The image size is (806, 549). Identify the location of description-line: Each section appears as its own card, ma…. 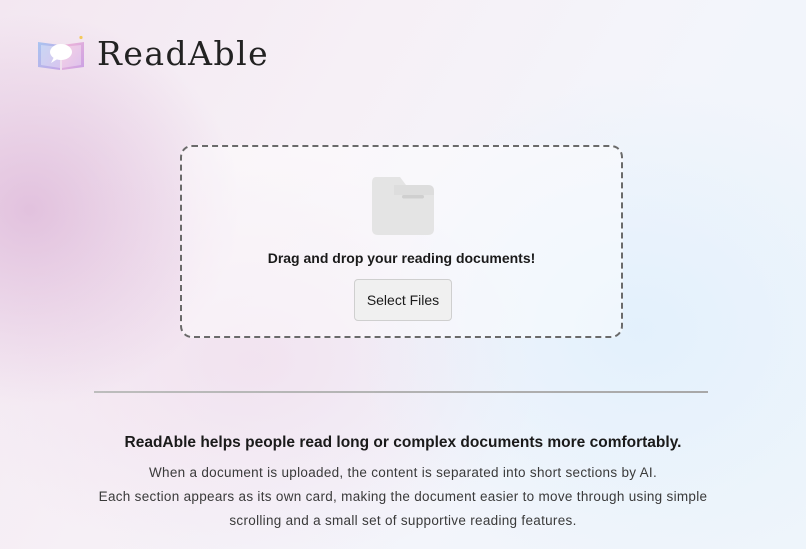
(403, 496).